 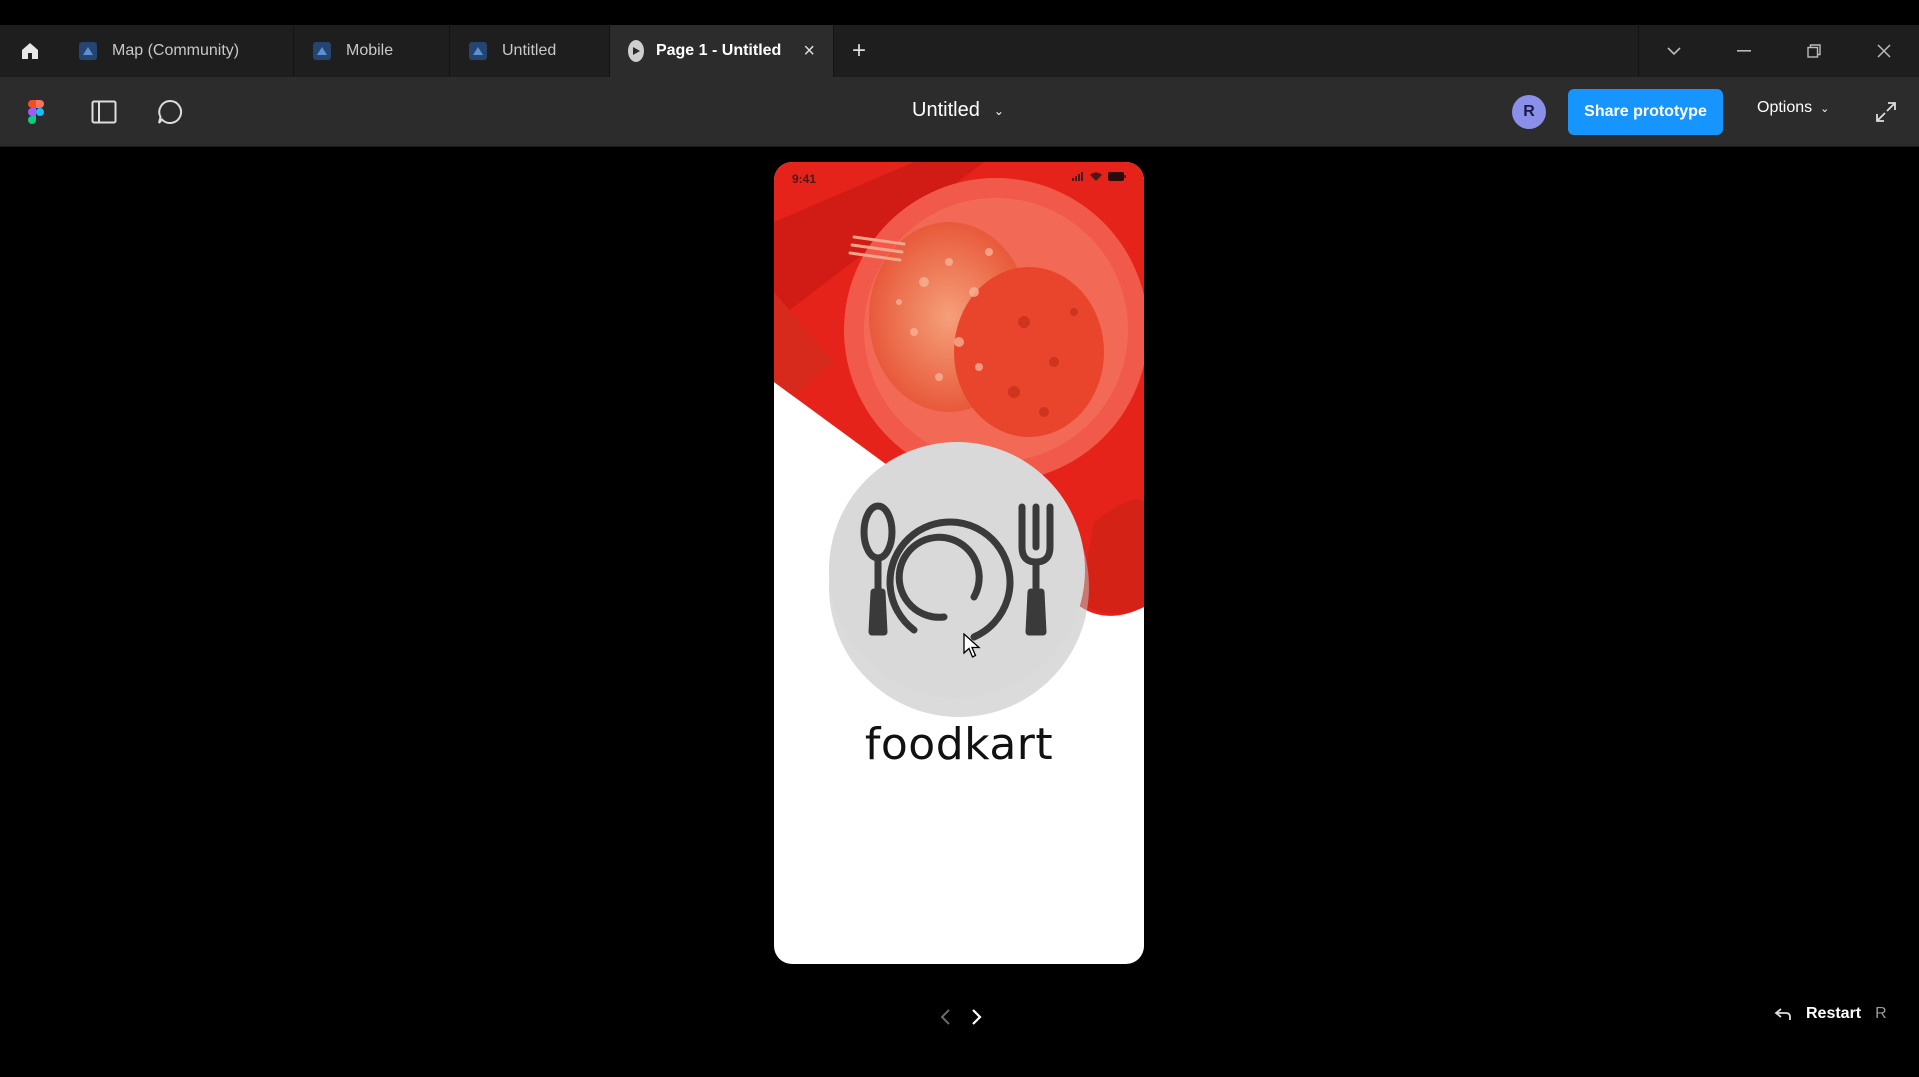 I want to click on close-window-button, so click(x=1884, y=51).